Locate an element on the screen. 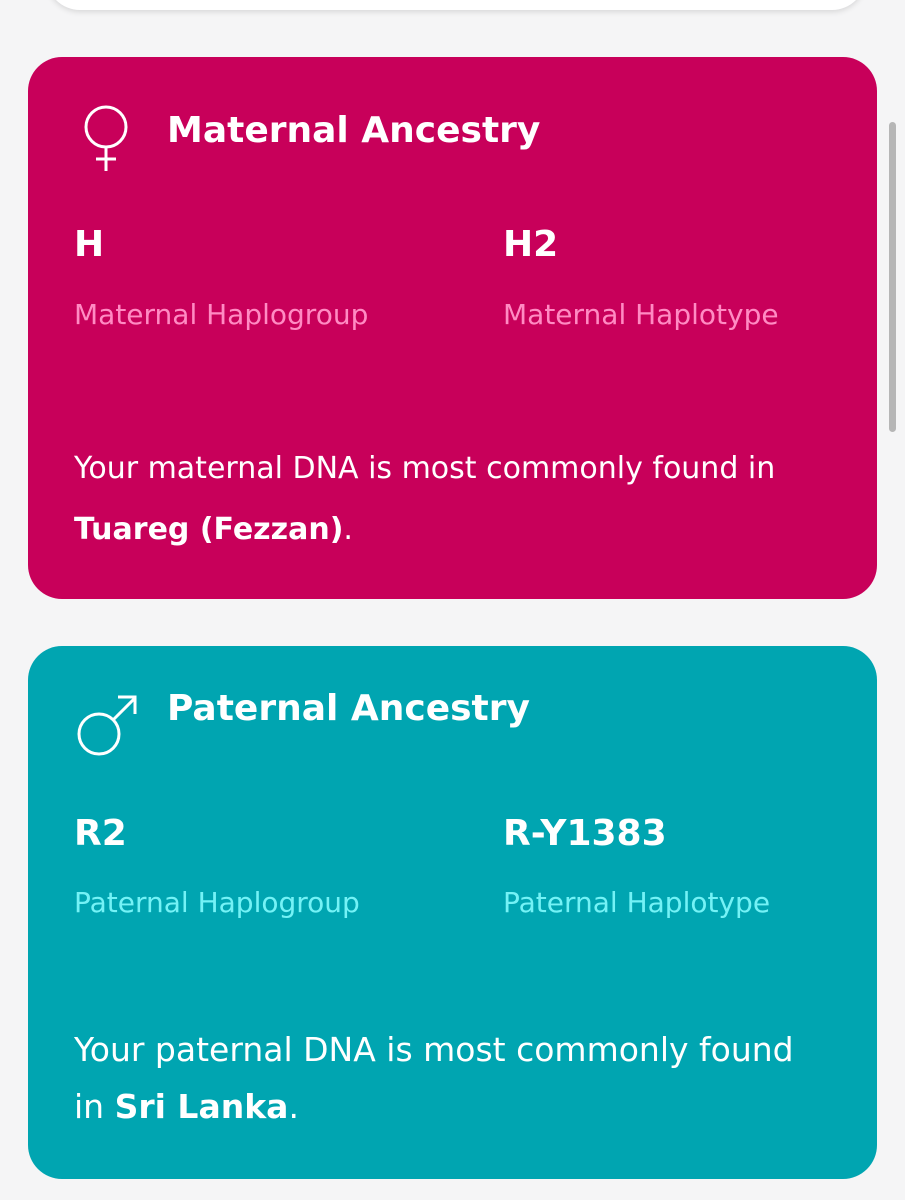 The image size is (905, 1200). maternal-description-place: Tuareg (Fezzan) is located at coordinates (209, 529).